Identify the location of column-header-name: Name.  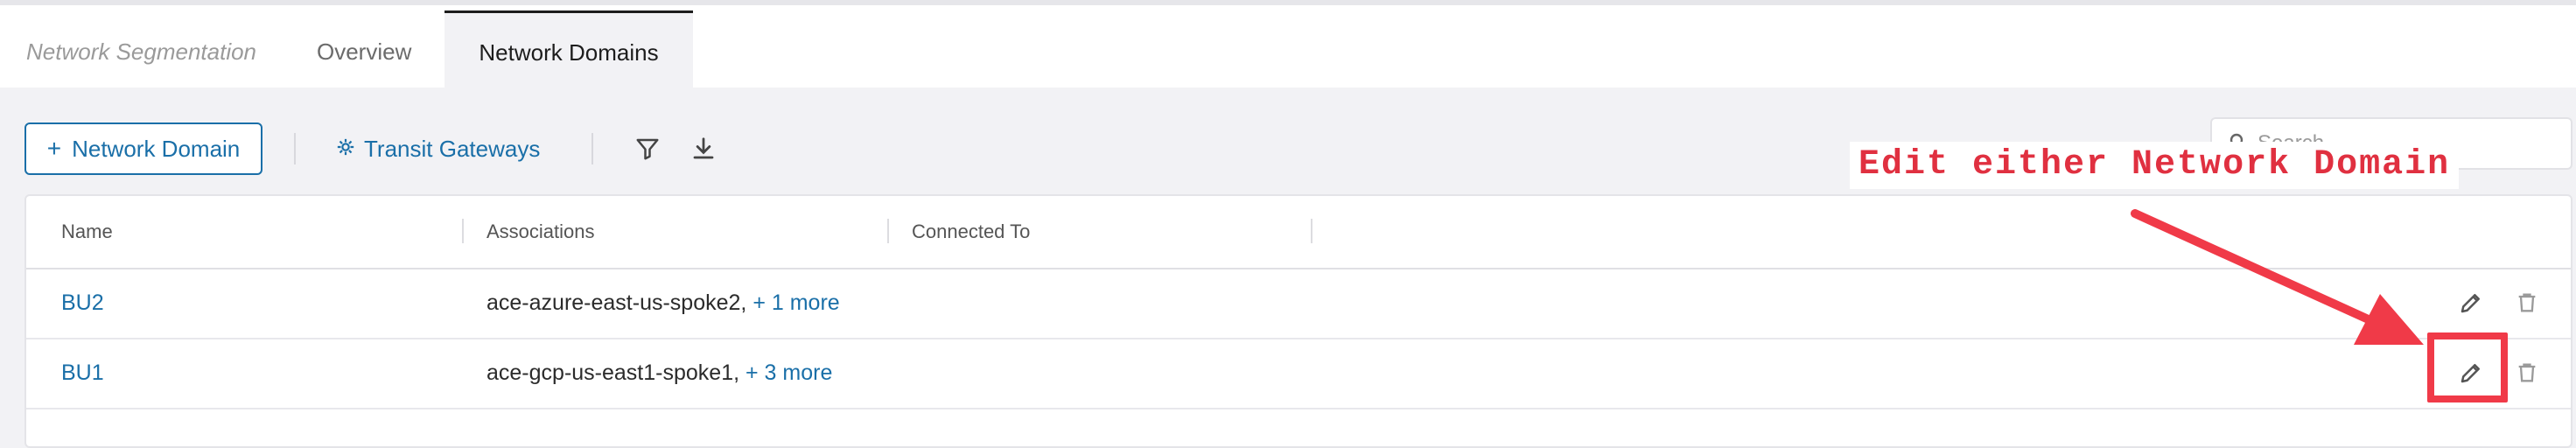
(87, 231).